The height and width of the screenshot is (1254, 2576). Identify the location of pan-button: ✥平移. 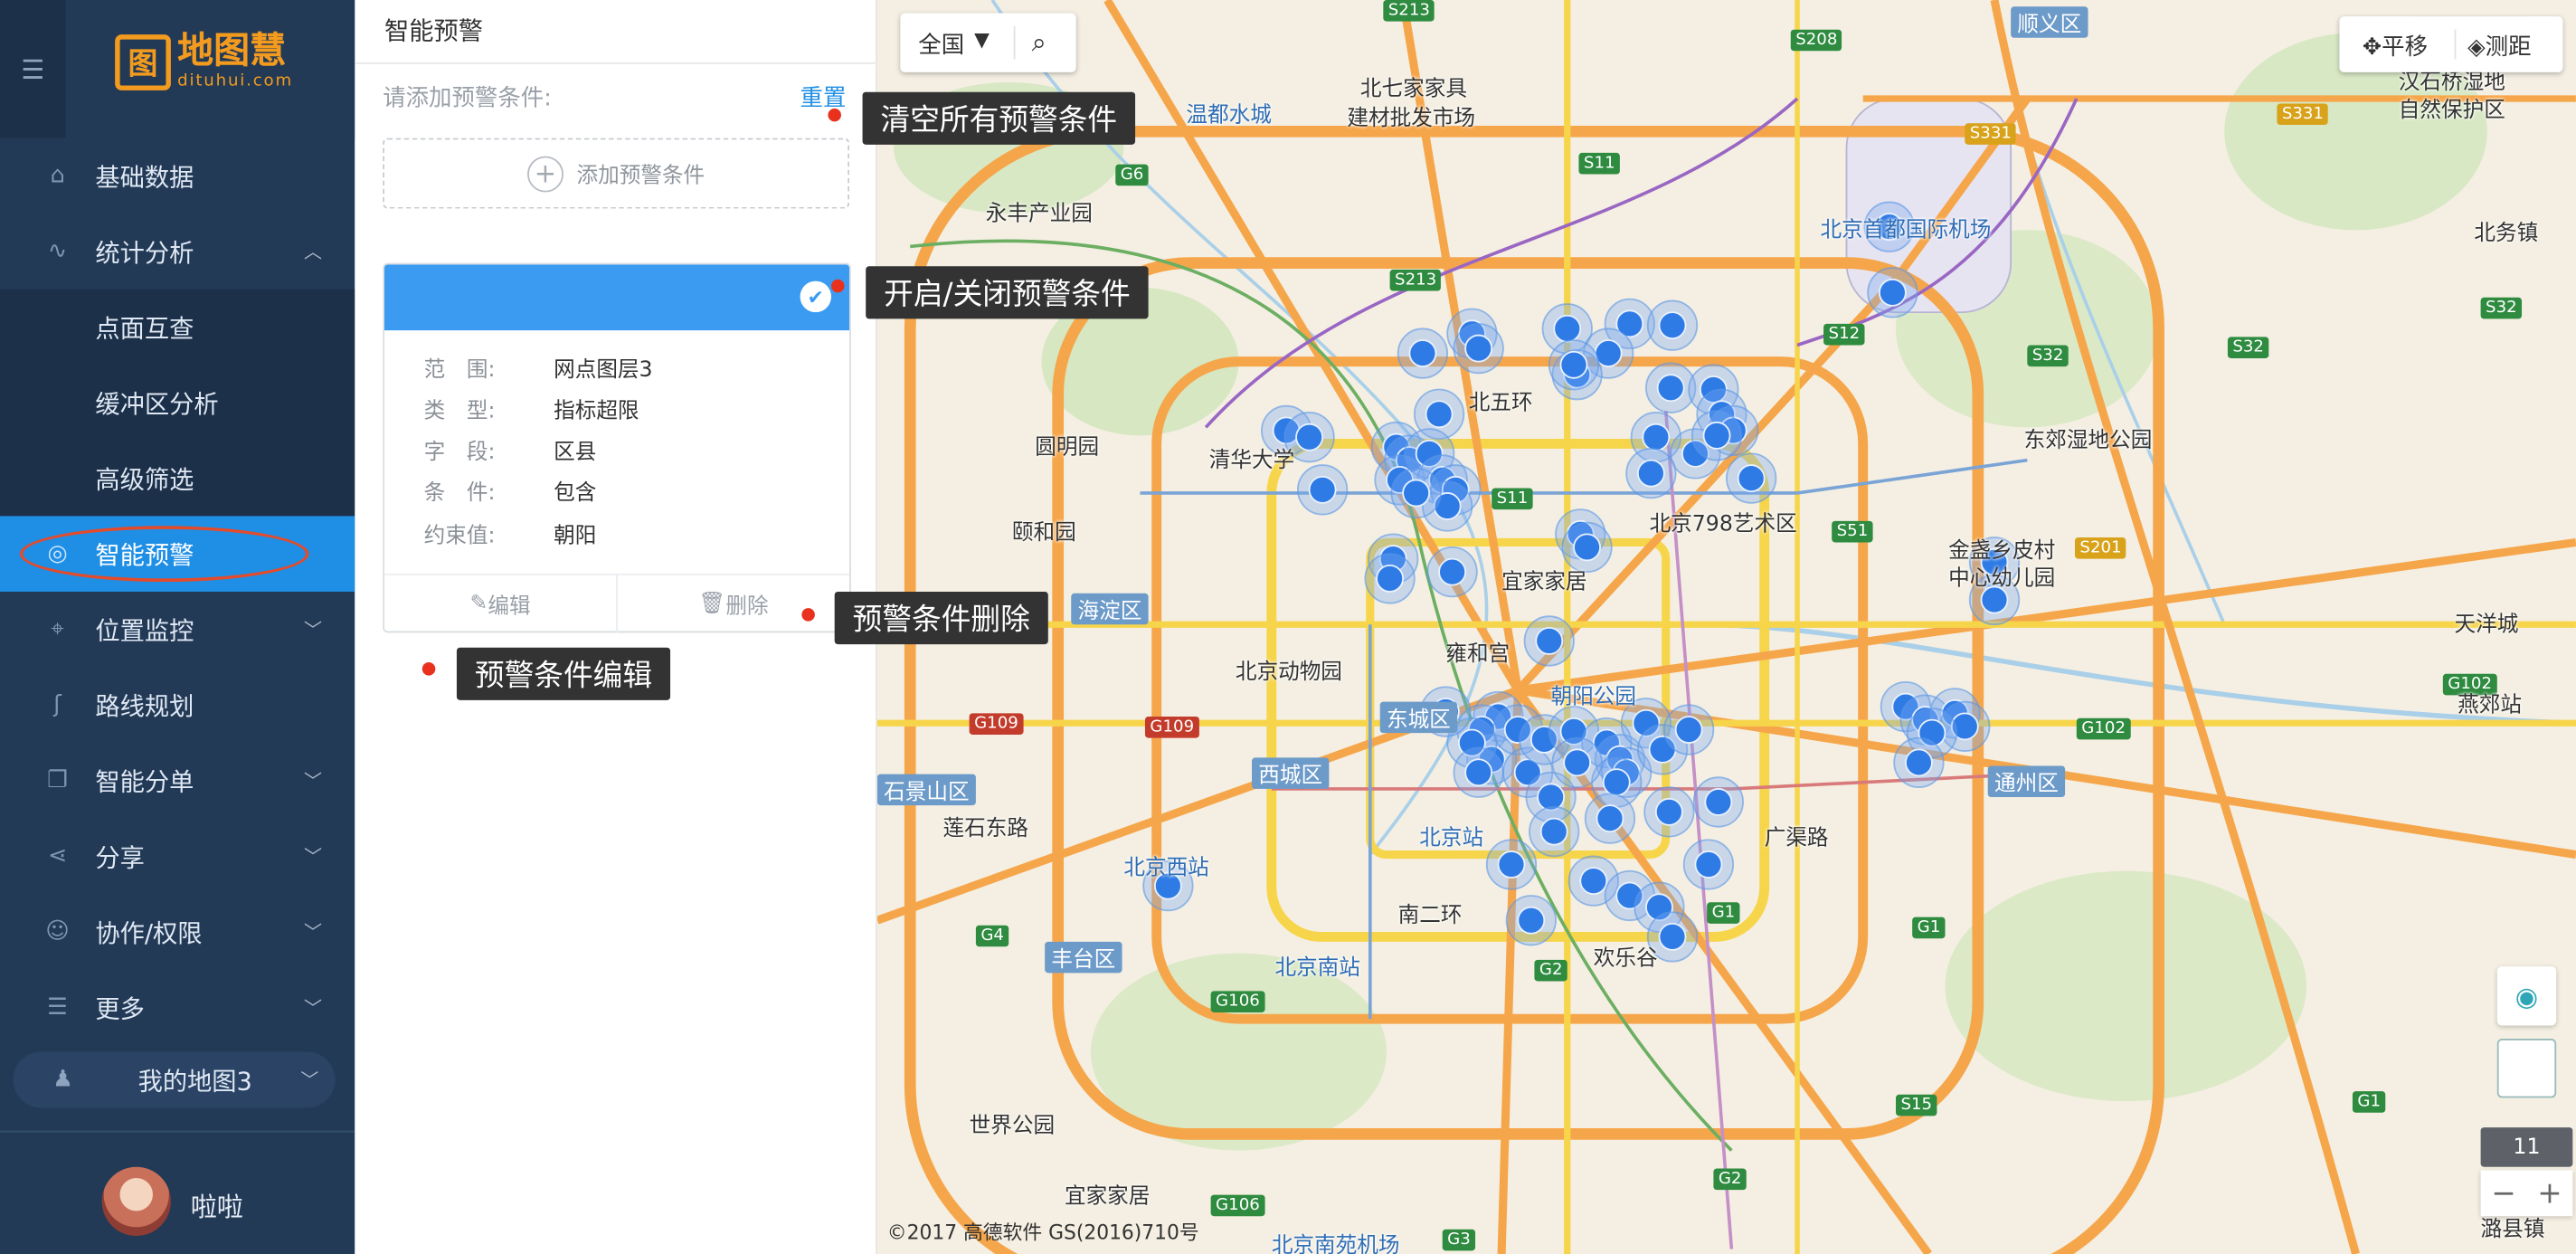
(2395, 46).